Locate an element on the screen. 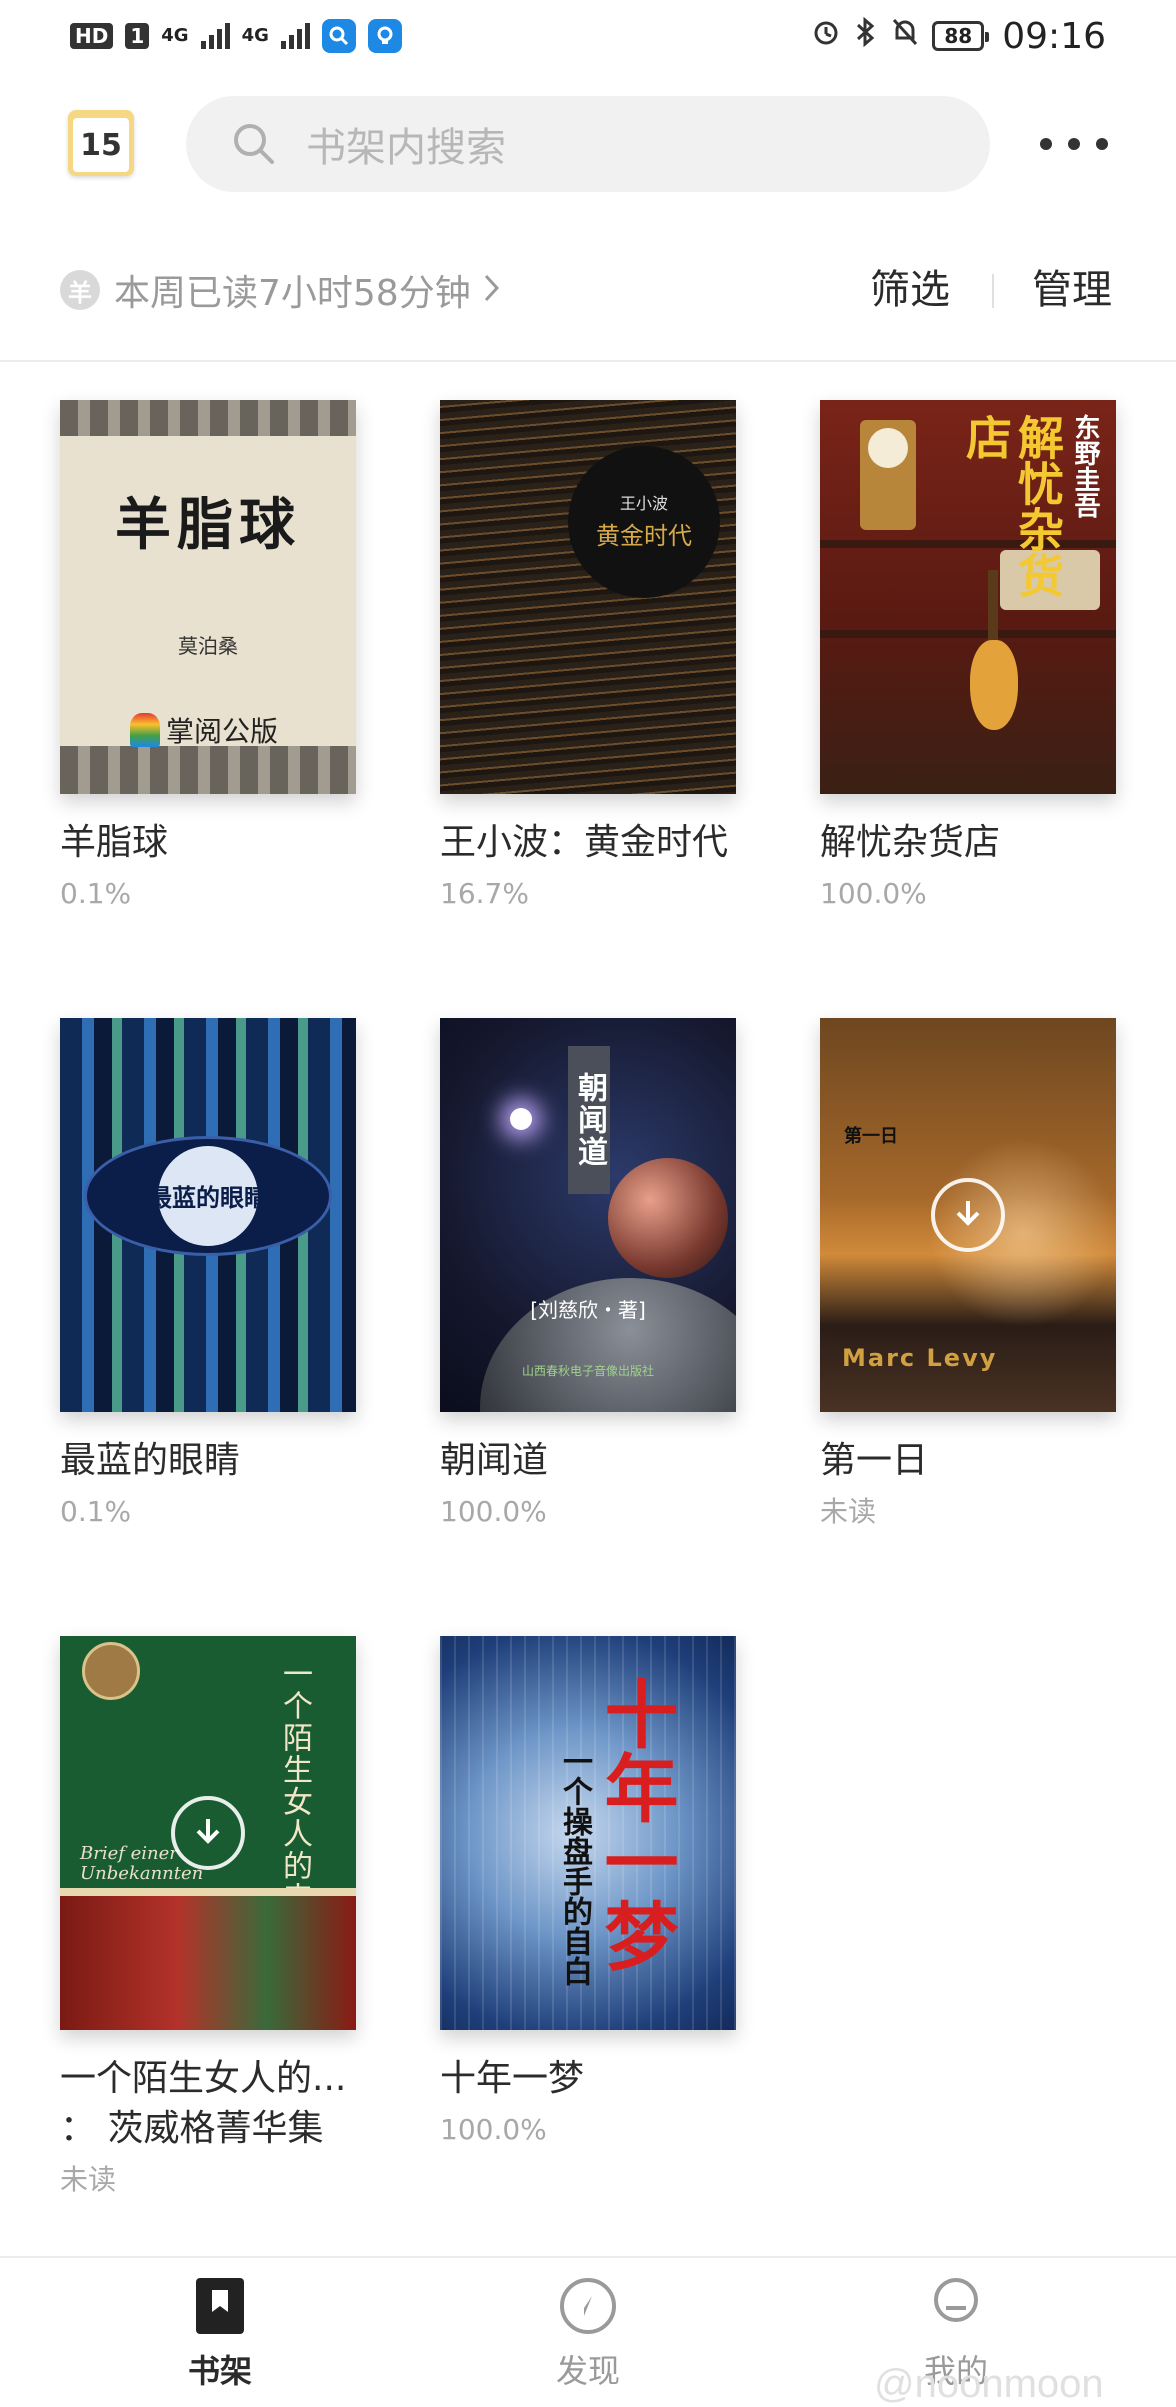  book-cover: 东野圭吾 解忧杂货店 is located at coordinates (968, 597).